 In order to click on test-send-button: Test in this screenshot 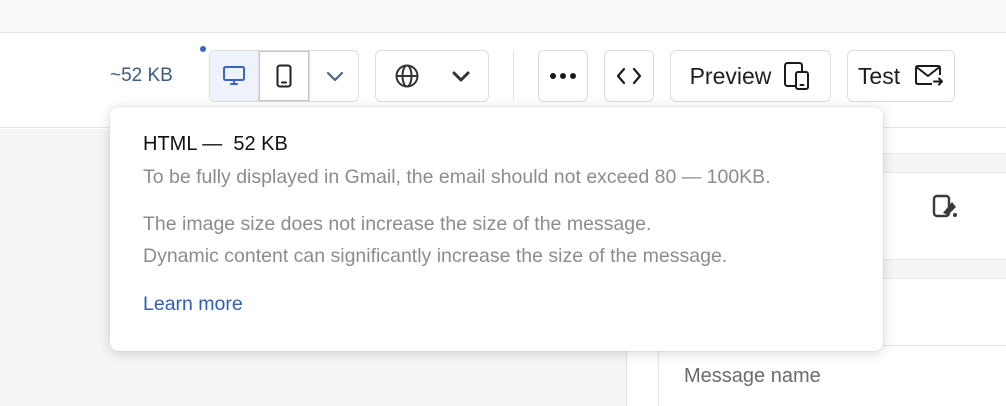, I will do `click(901, 76)`.